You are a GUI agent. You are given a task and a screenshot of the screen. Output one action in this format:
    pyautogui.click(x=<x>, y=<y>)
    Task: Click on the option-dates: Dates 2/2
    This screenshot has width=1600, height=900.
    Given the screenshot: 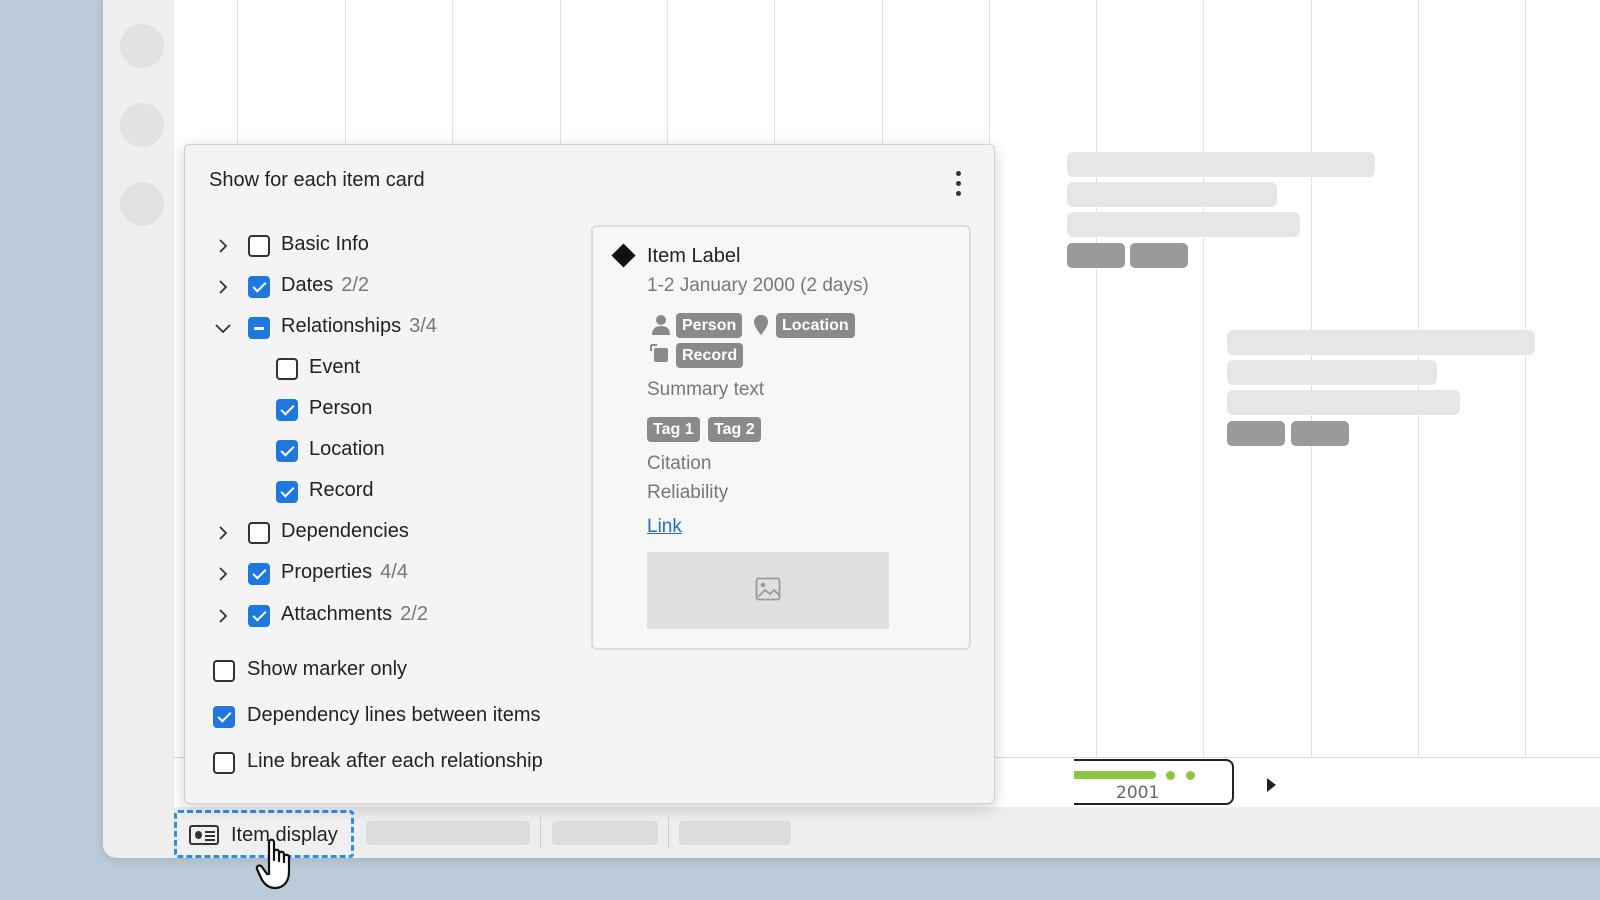 What is the action you would take?
    pyautogui.click(x=325, y=285)
    